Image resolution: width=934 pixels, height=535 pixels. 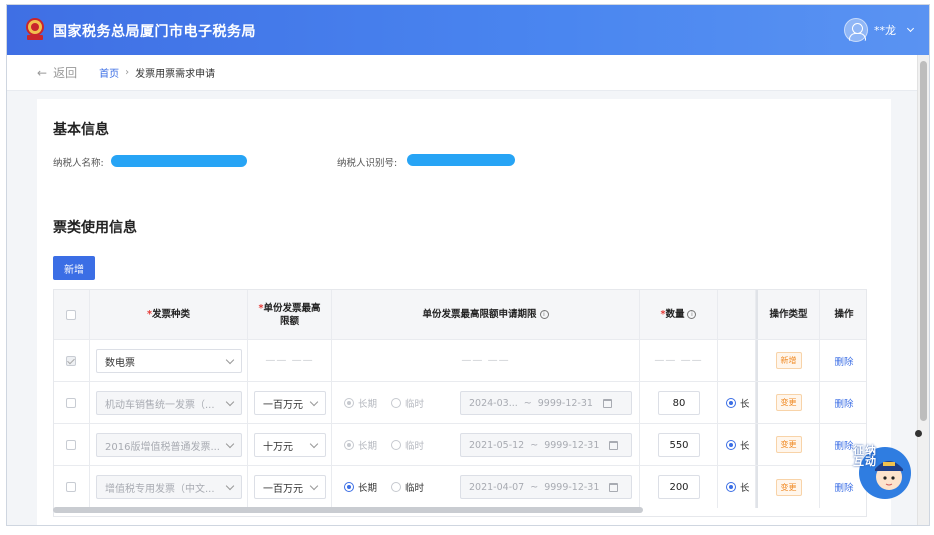 I want to click on quantity-cell: 550, so click(x=679, y=444).